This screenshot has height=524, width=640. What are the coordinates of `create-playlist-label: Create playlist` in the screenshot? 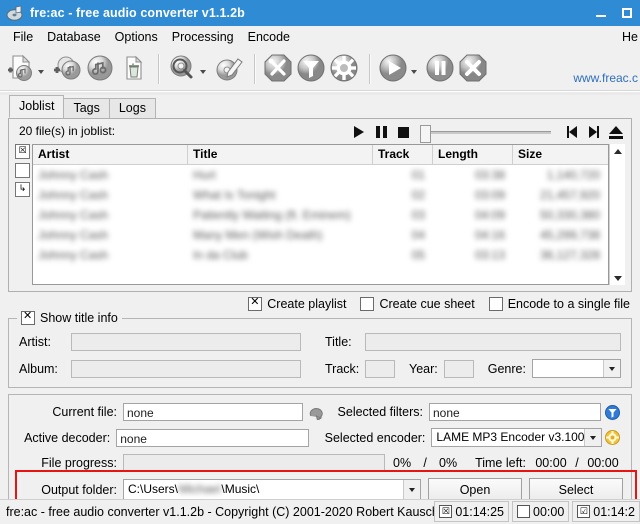 It's located at (307, 304).